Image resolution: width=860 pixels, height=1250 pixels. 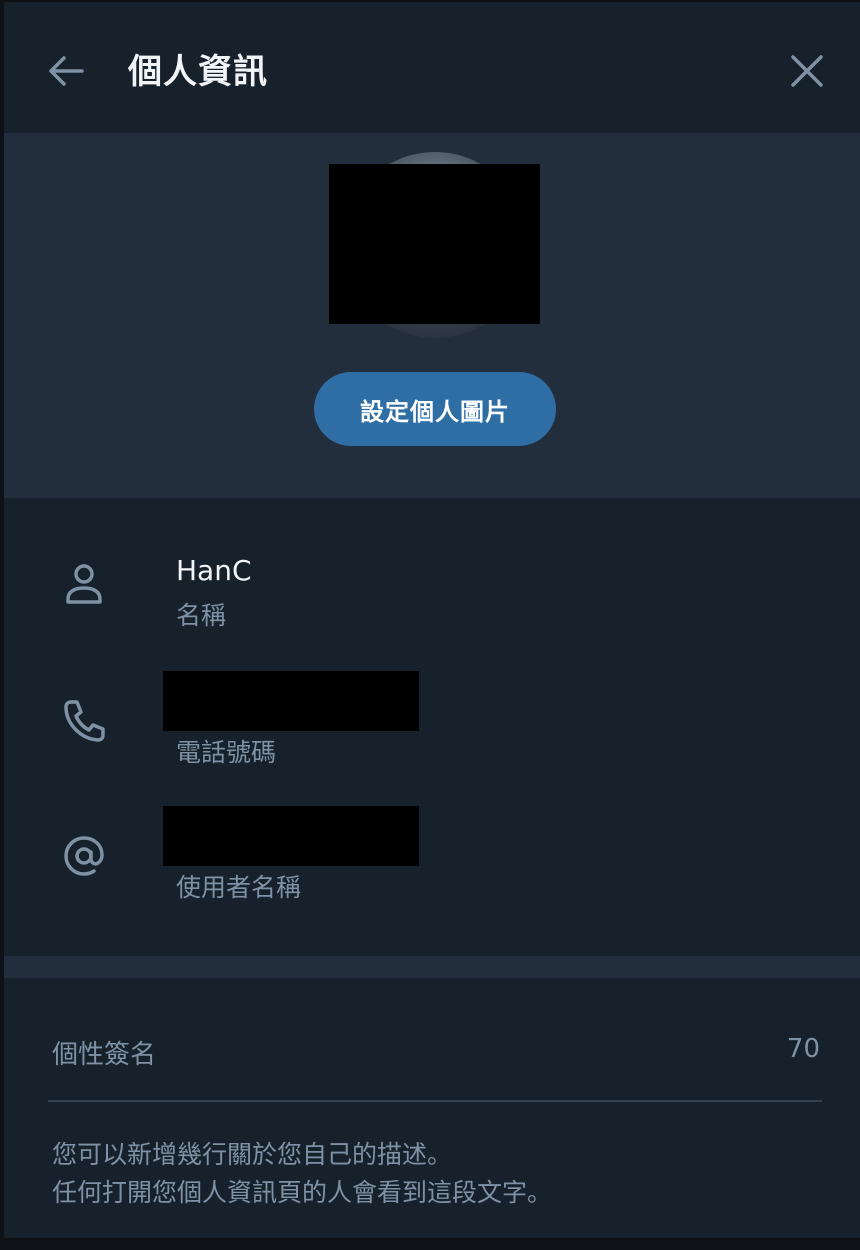 I want to click on back-button, so click(x=67, y=72).